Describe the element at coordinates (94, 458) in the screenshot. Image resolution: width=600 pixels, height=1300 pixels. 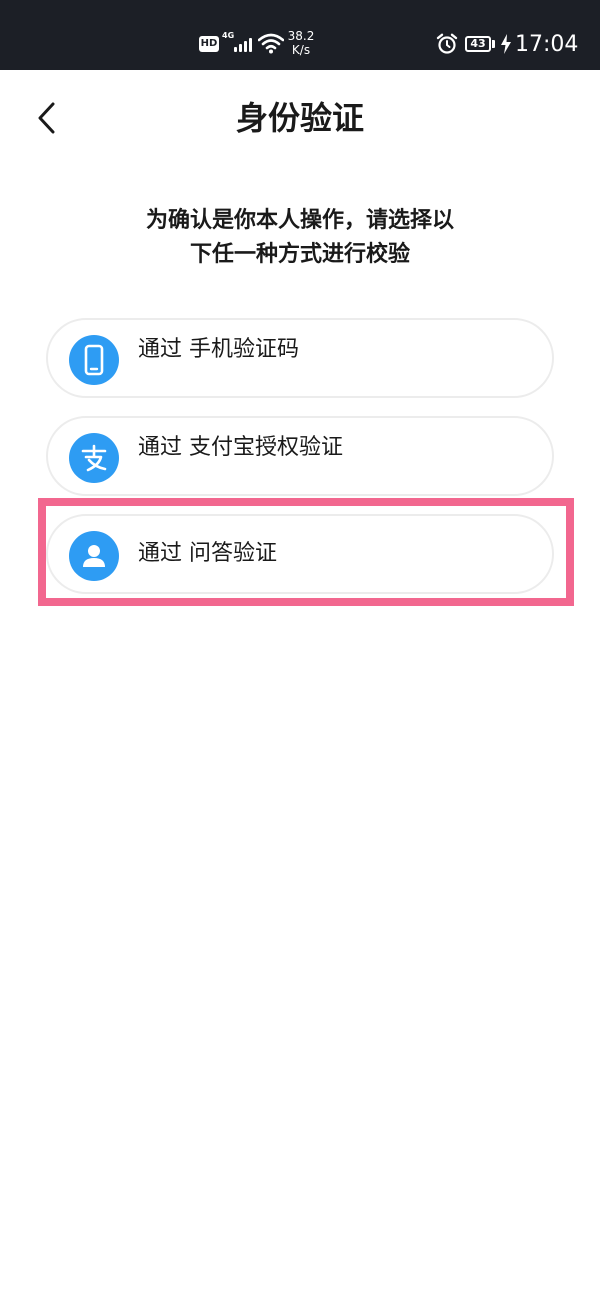
I see `alipay-icon` at that location.